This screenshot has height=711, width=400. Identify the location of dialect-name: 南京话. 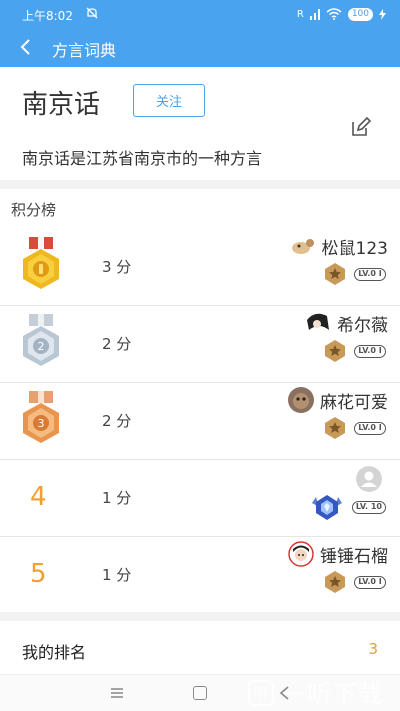
(61, 105).